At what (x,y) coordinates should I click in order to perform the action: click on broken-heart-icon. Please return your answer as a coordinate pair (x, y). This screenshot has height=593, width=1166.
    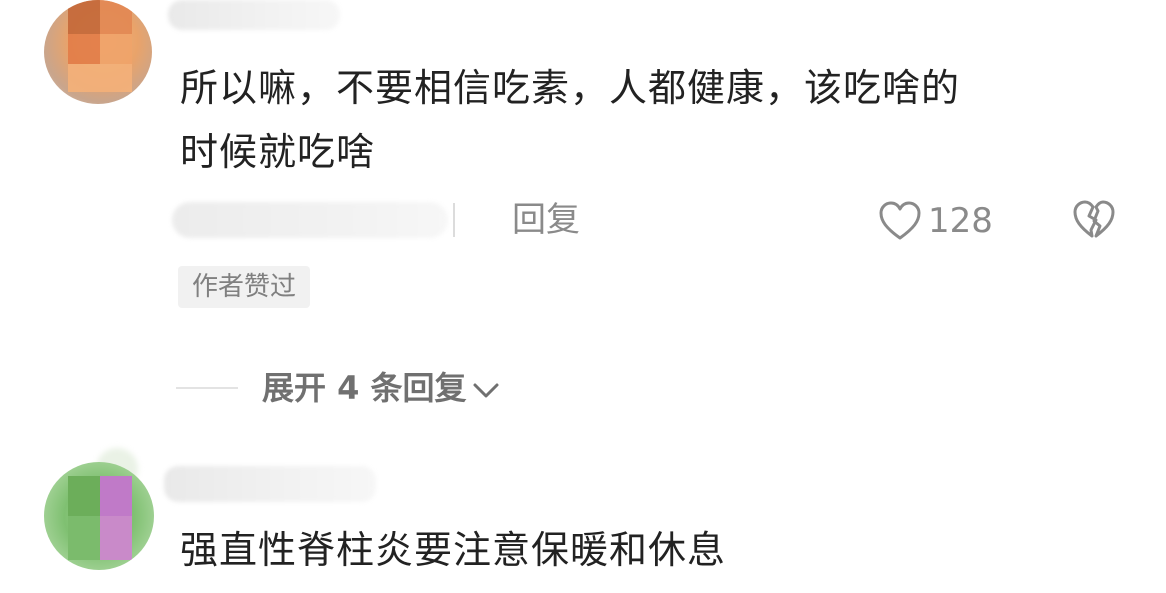
    Looking at the image, I should click on (1094, 219).